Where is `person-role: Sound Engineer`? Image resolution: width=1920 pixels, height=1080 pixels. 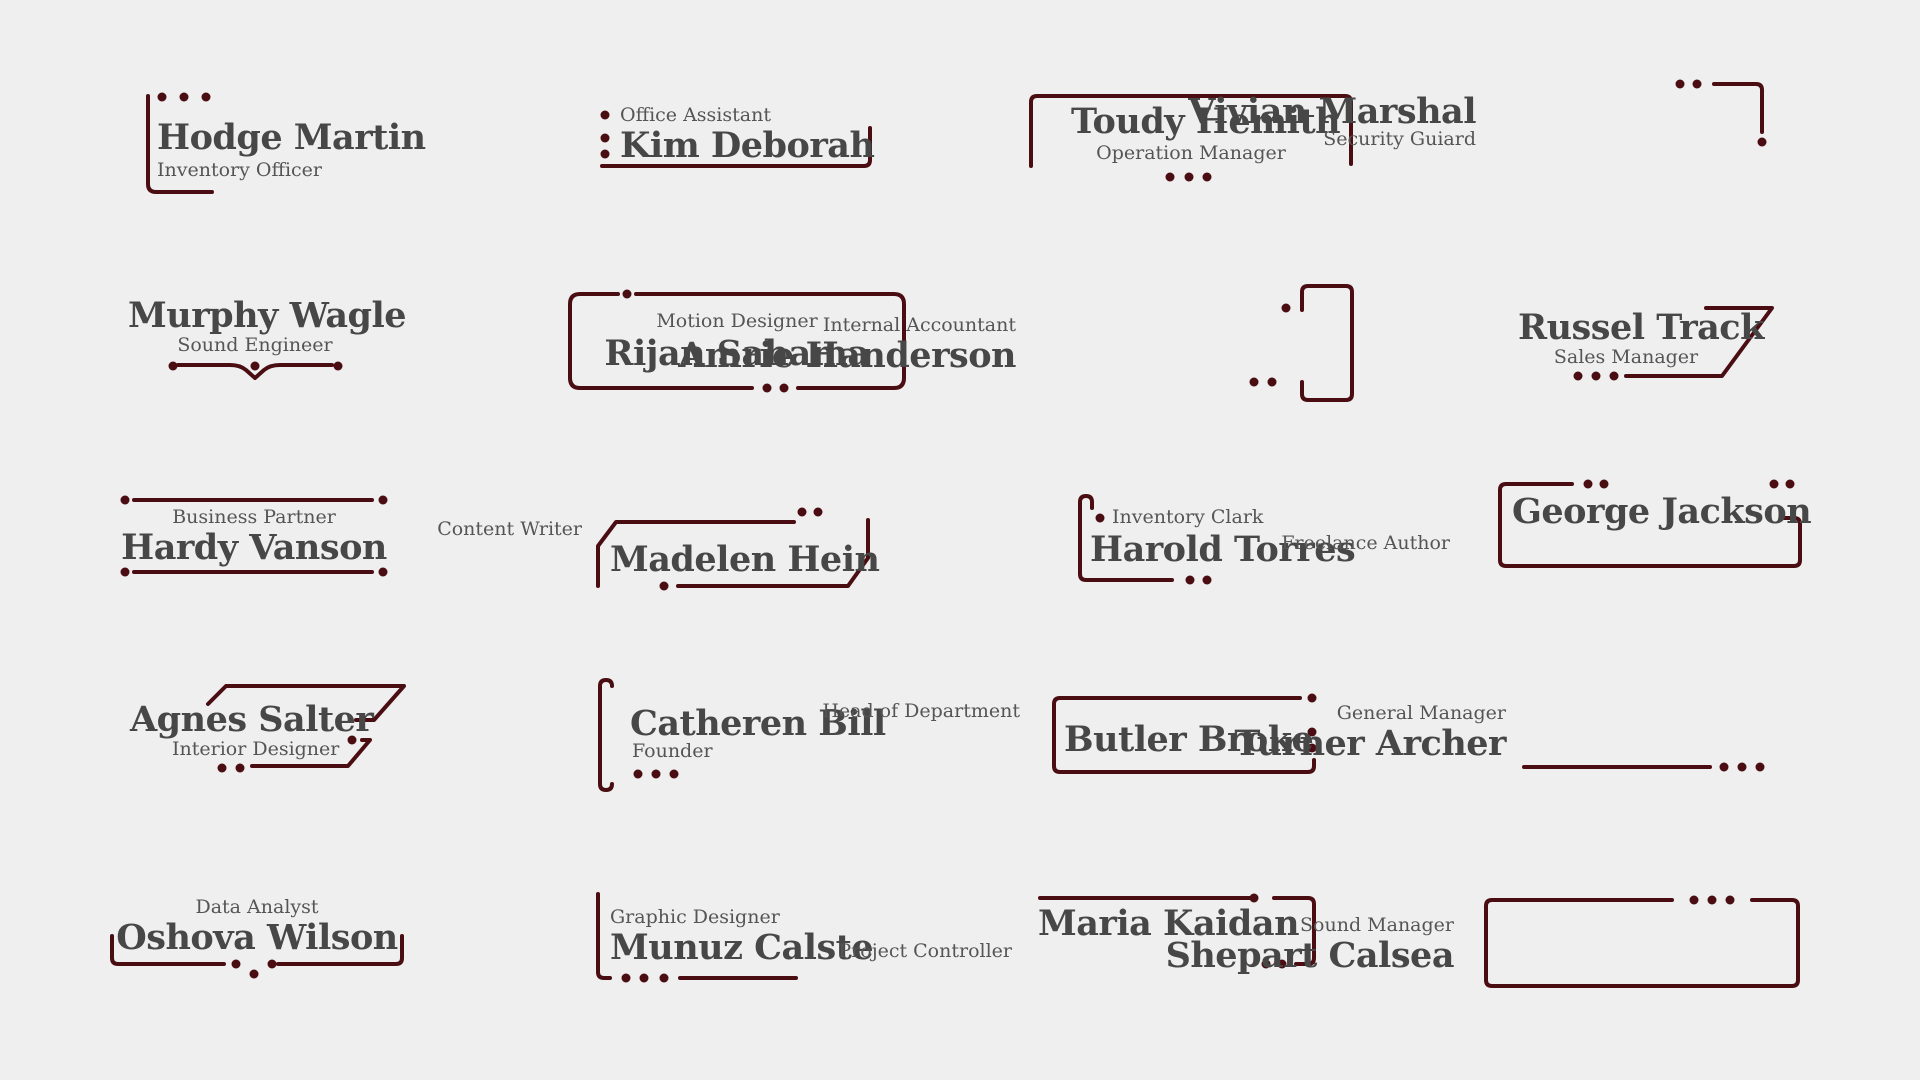 person-role: Sound Engineer is located at coordinates (255, 345).